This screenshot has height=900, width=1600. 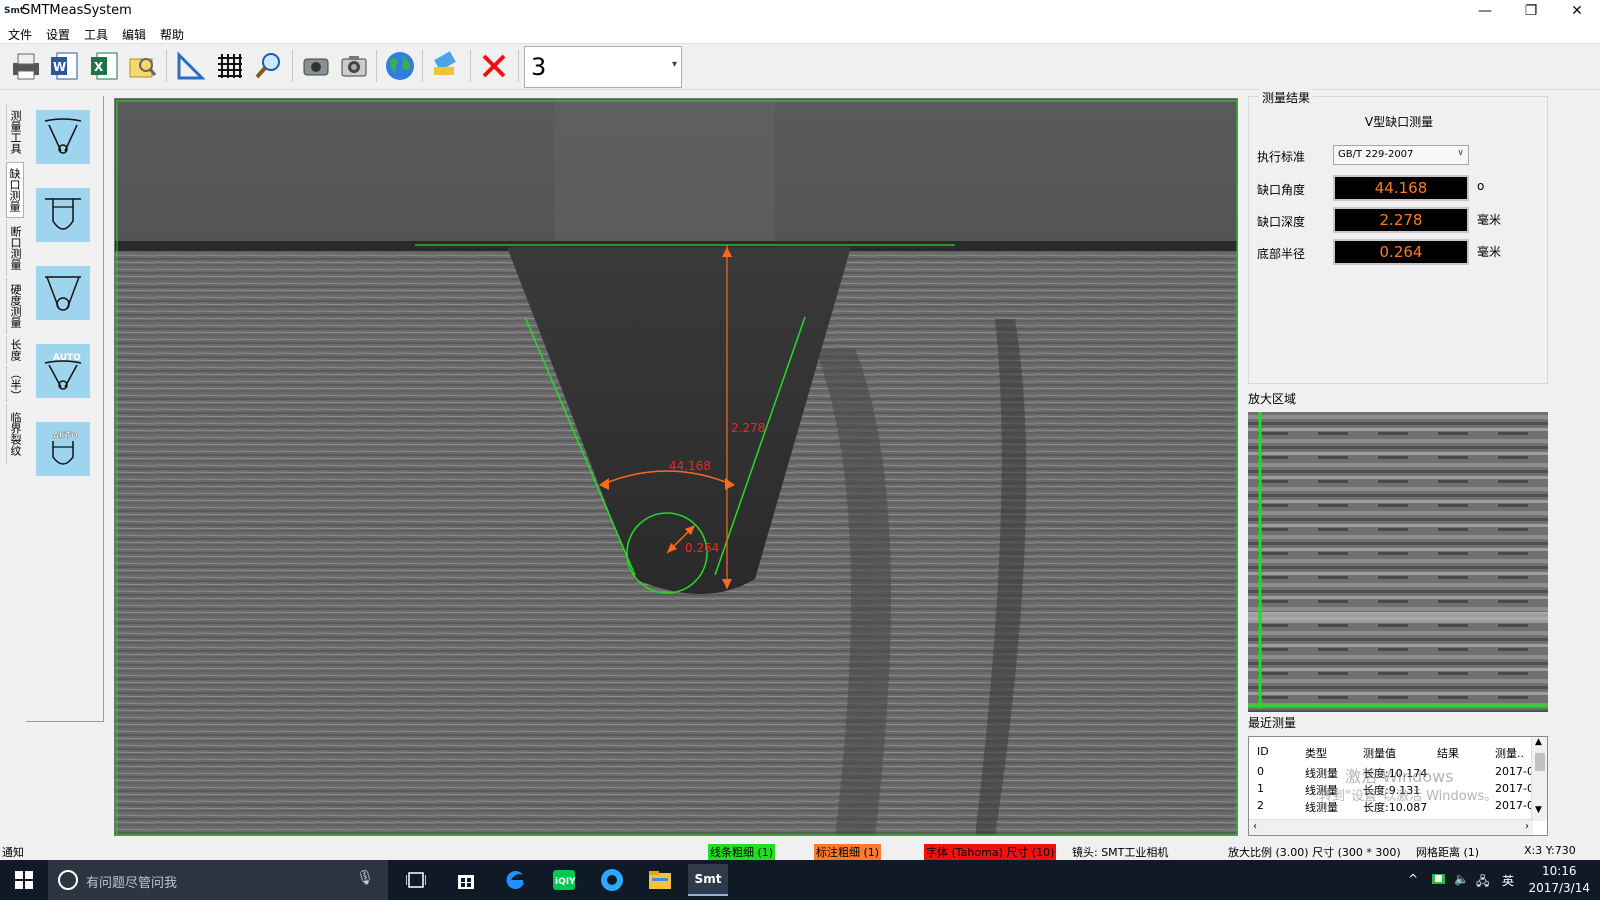 I want to click on activation-watermark-title: 激活 Windows, so click(x=1399, y=776).